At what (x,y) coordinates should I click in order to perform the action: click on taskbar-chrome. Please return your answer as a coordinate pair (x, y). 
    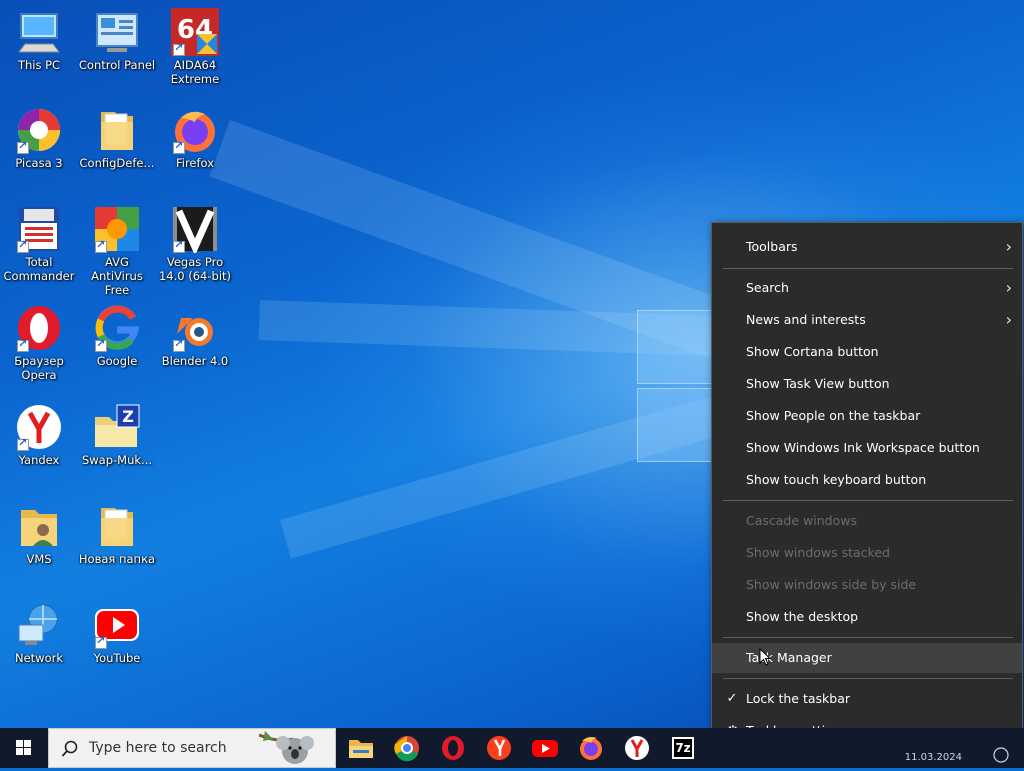
    Looking at the image, I should click on (407, 748).